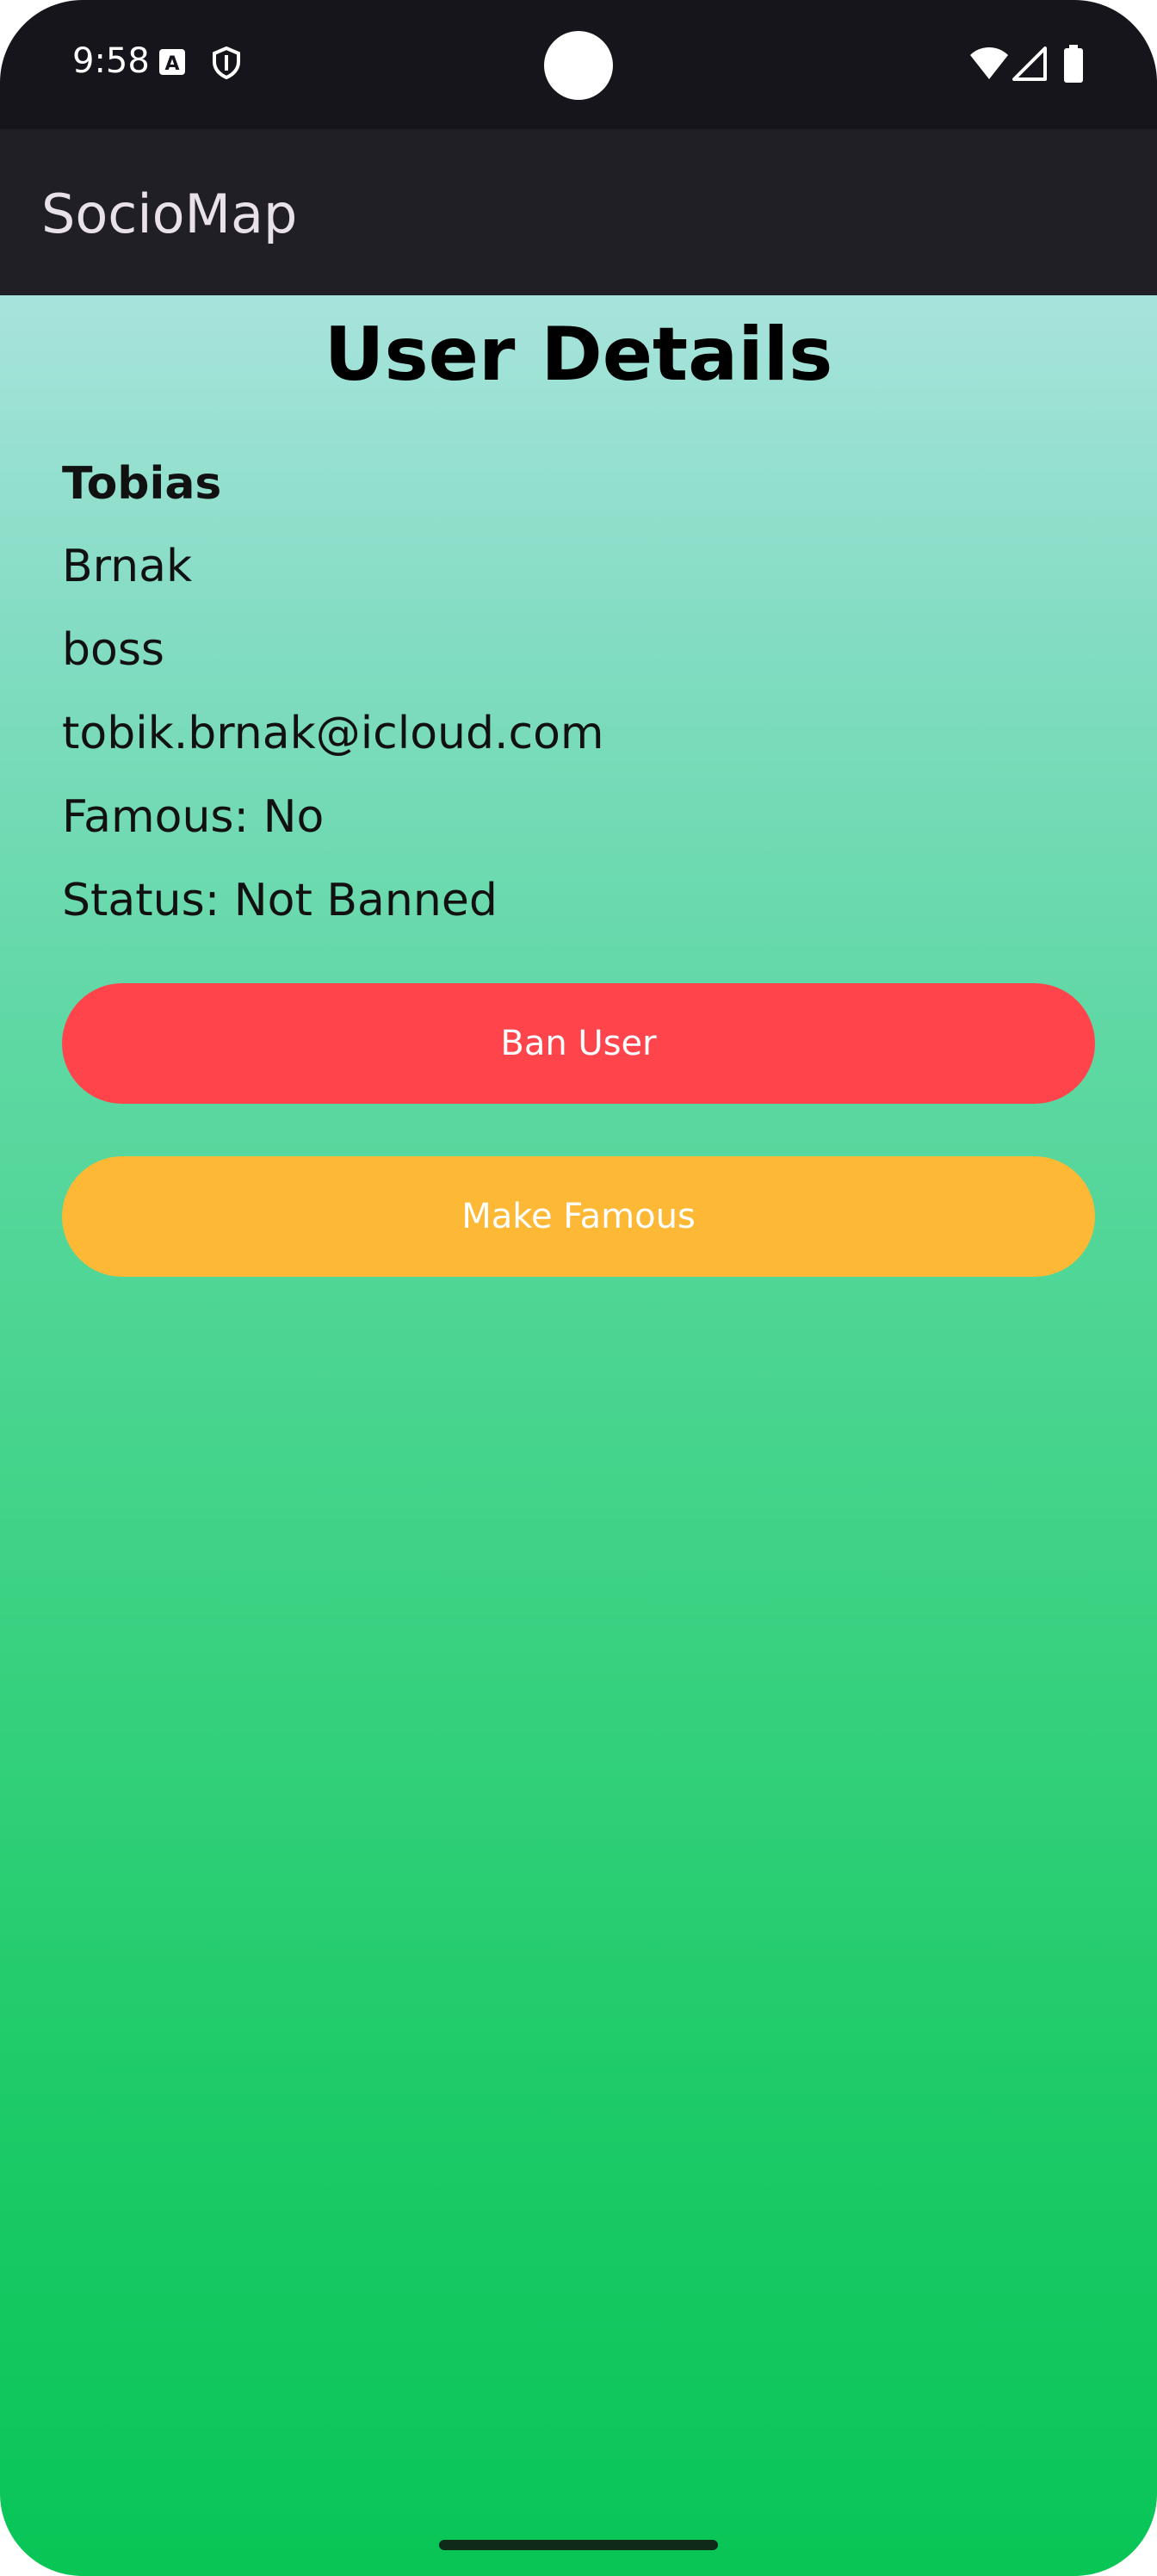 This screenshot has height=2576, width=1157. I want to click on user-last-name: Brnak, so click(127, 567).